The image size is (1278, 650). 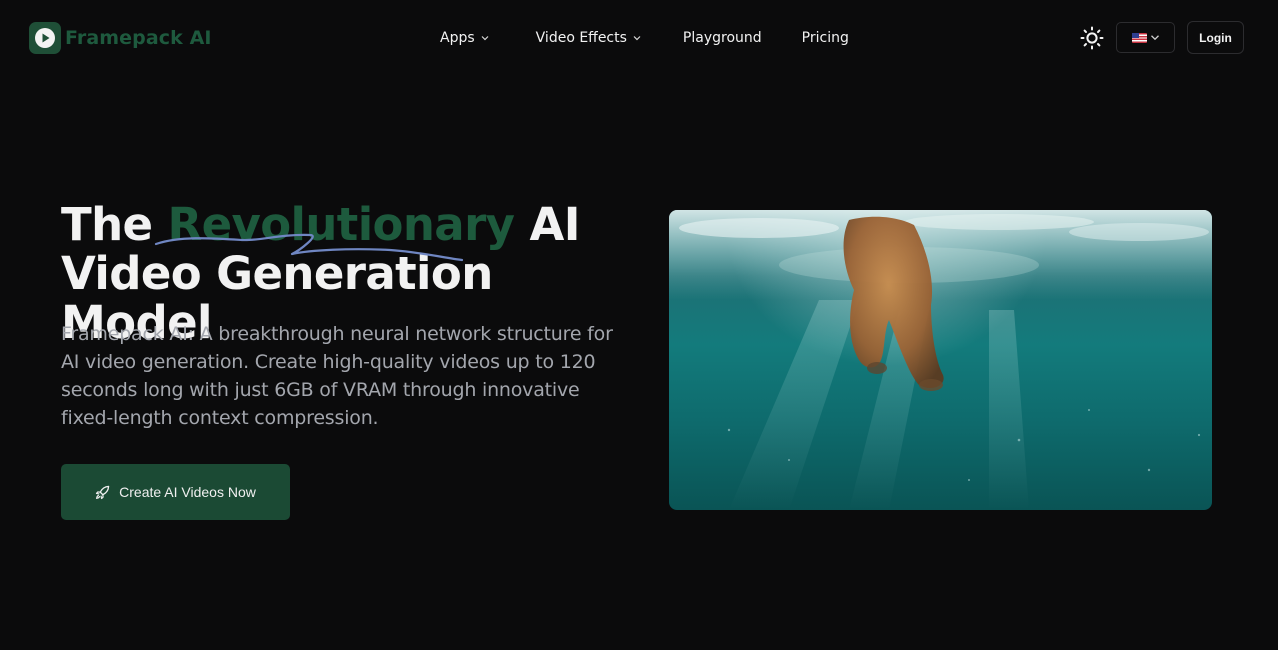 I want to click on us-flag-icon, so click(x=1139, y=37).